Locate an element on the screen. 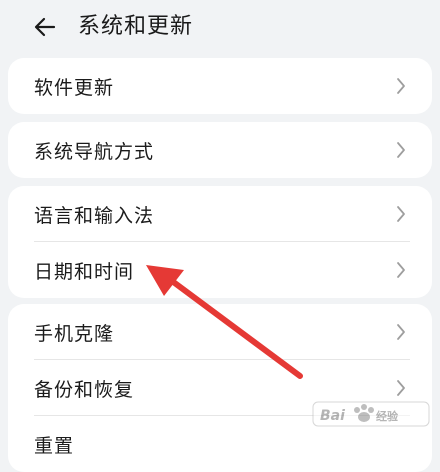  back-button is located at coordinates (45, 27).